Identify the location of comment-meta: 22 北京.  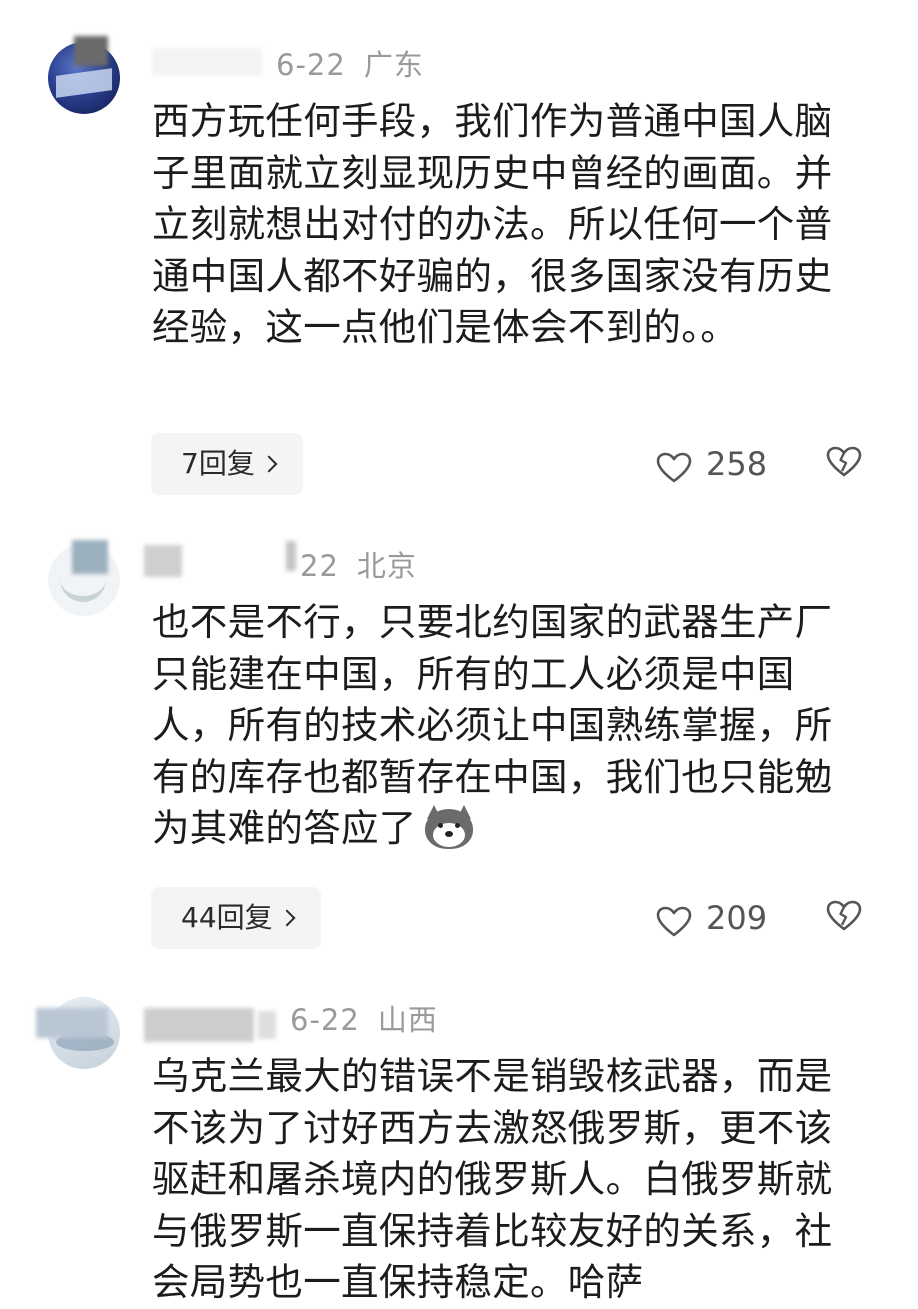
(358, 566).